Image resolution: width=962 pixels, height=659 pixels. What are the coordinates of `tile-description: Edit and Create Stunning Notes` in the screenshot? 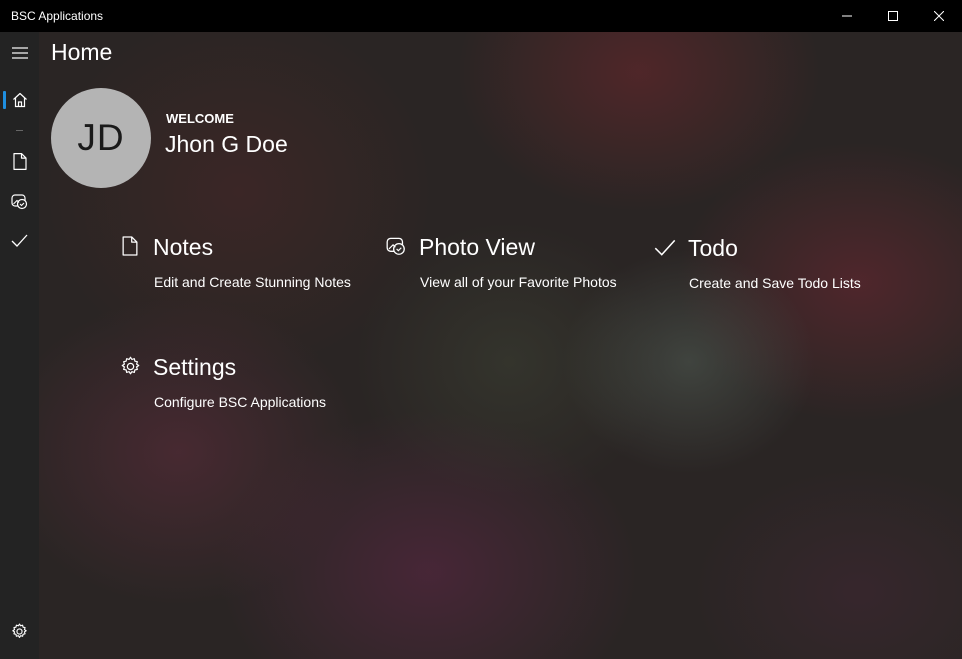 It's located at (252, 282).